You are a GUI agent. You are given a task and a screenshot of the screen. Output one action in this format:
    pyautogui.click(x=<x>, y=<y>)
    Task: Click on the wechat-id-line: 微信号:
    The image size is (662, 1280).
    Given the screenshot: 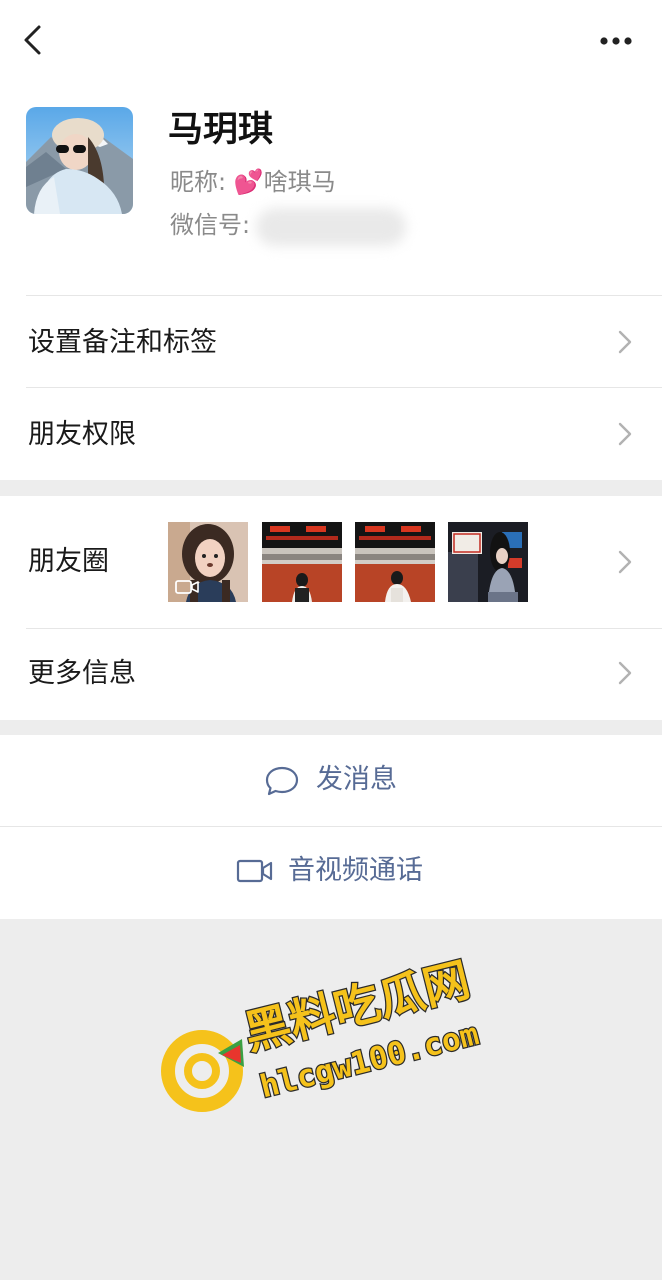 What is the action you would take?
    pyautogui.click(x=210, y=225)
    